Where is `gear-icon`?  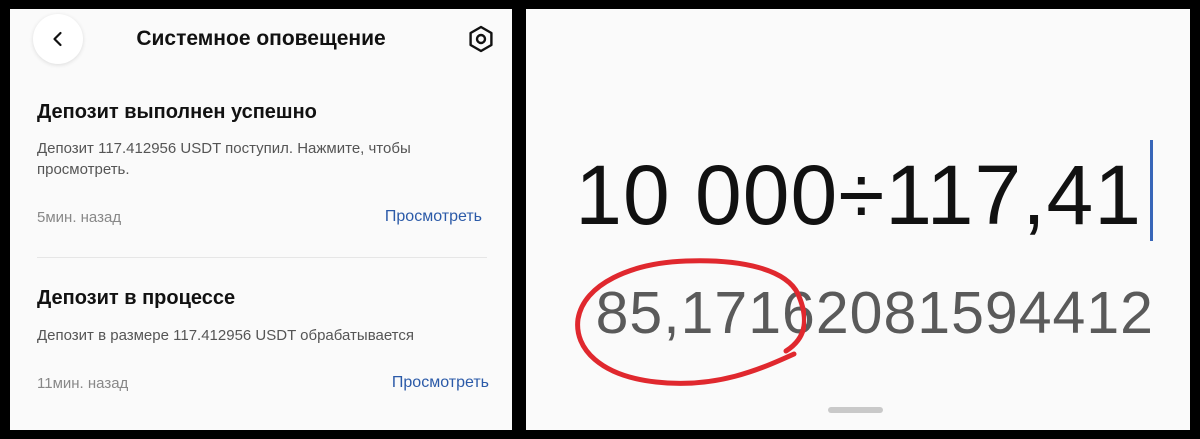
gear-icon is located at coordinates (481, 39).